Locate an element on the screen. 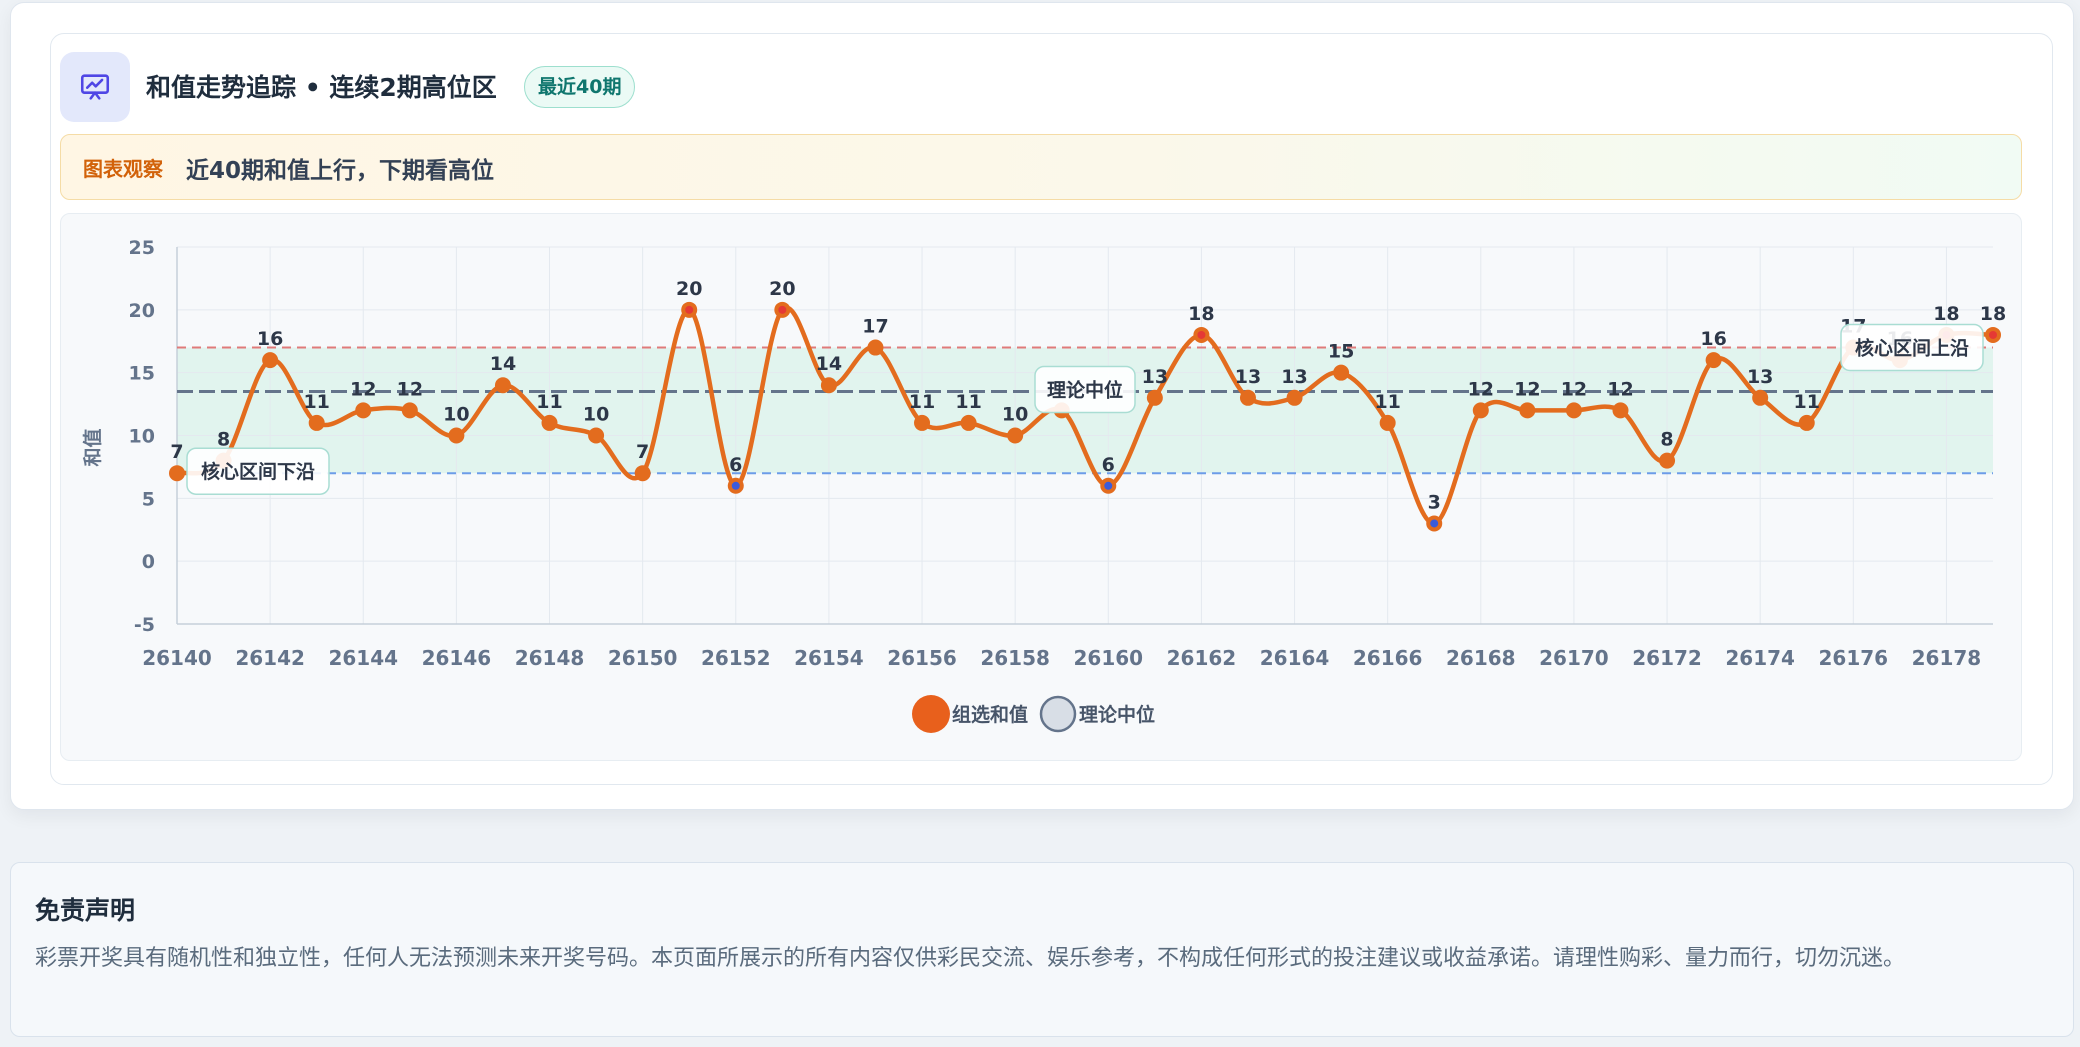 This screenshot has height=1047, width=2080. x-tick-label: 26140 is located at coordinates (177, 658).